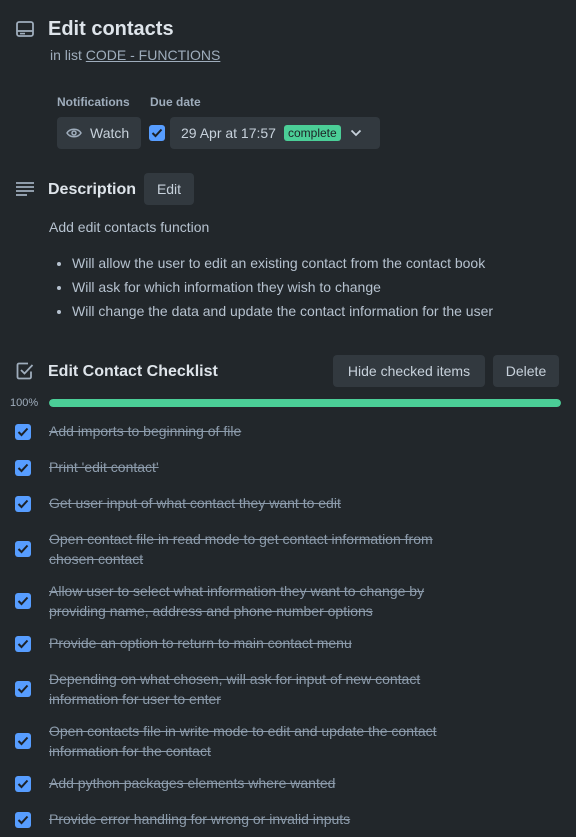 This screenshot has width=576, height=837. What do you see at coordinates (25, 189) in the screenshot?
I see `description-lines-icon` at bounding box center [25, 189].